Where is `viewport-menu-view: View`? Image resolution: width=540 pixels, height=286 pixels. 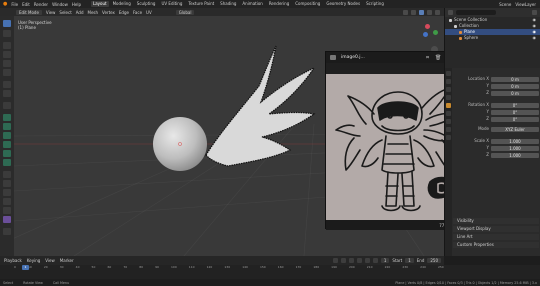 viewport-menu-view: View is located at coordinates (51, 12).